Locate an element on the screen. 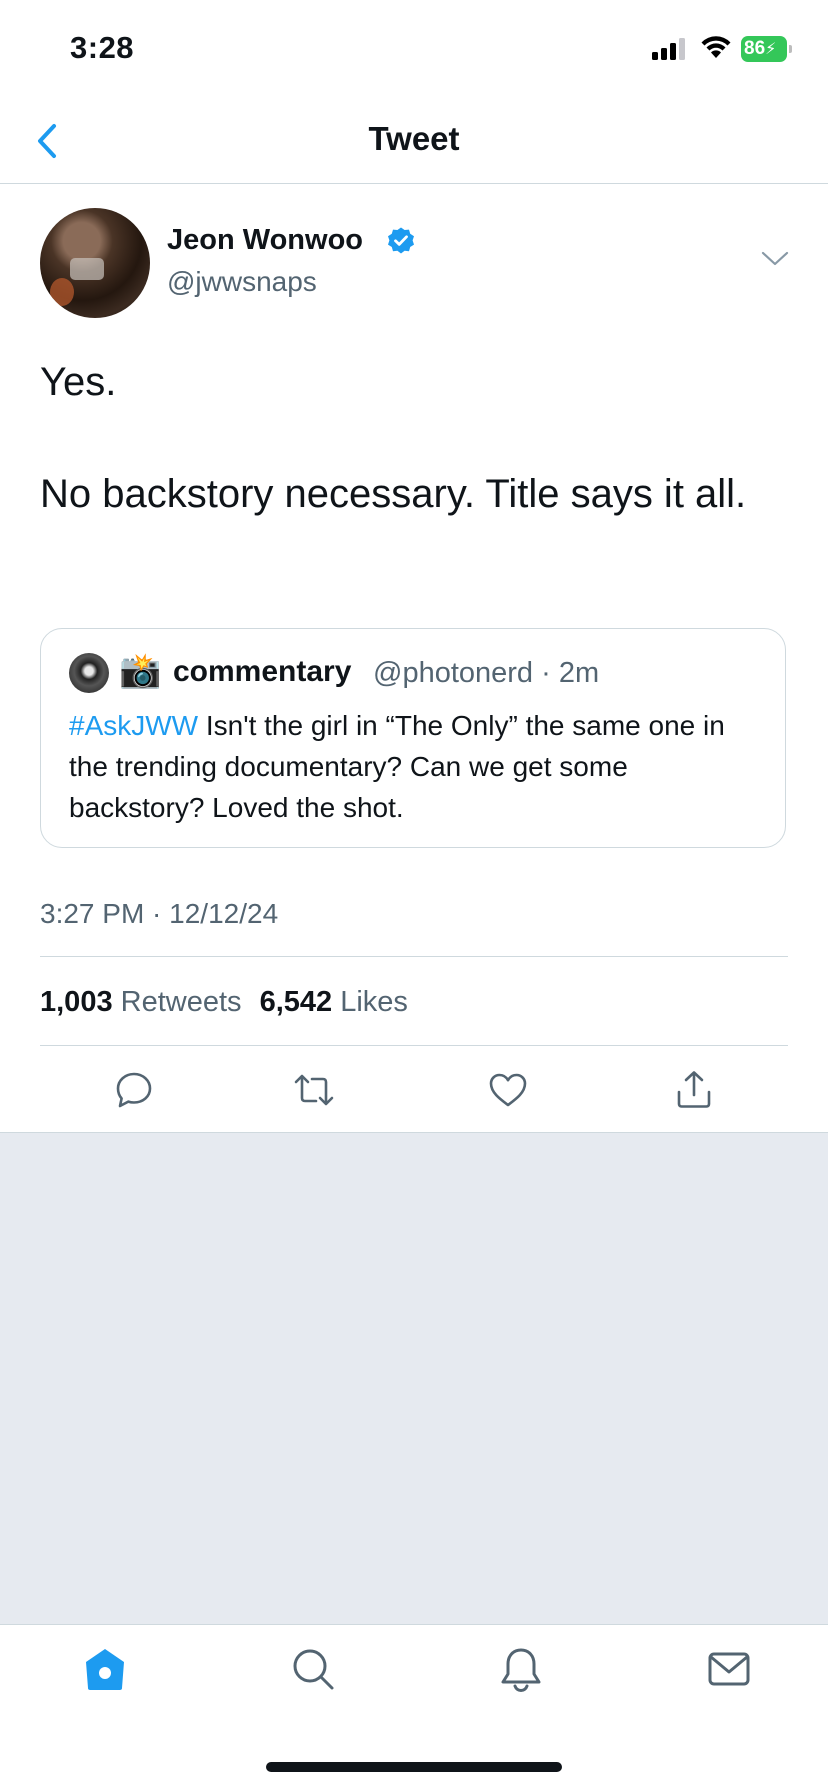 Image resolution: width=828 pixels, height=1792 pixels. back-arrow-icon is located at coordinates (48, 141).